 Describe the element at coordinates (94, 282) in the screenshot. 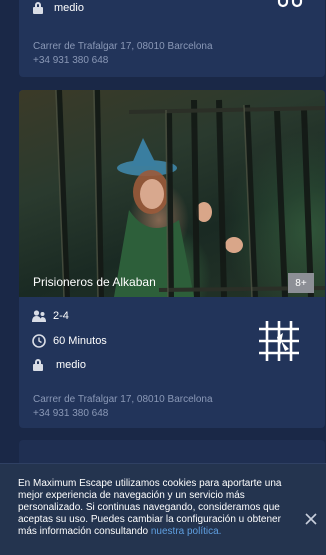

I see `room-title: Prisioneros de Alkaban` at that location.